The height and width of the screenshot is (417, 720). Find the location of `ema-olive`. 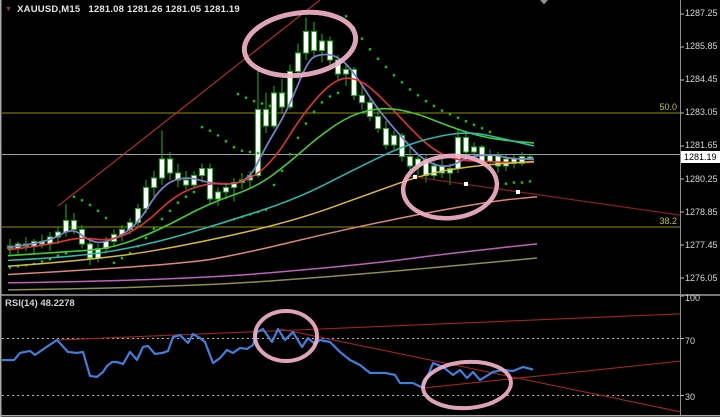

ema-olive is located at coordinates (272, 274).